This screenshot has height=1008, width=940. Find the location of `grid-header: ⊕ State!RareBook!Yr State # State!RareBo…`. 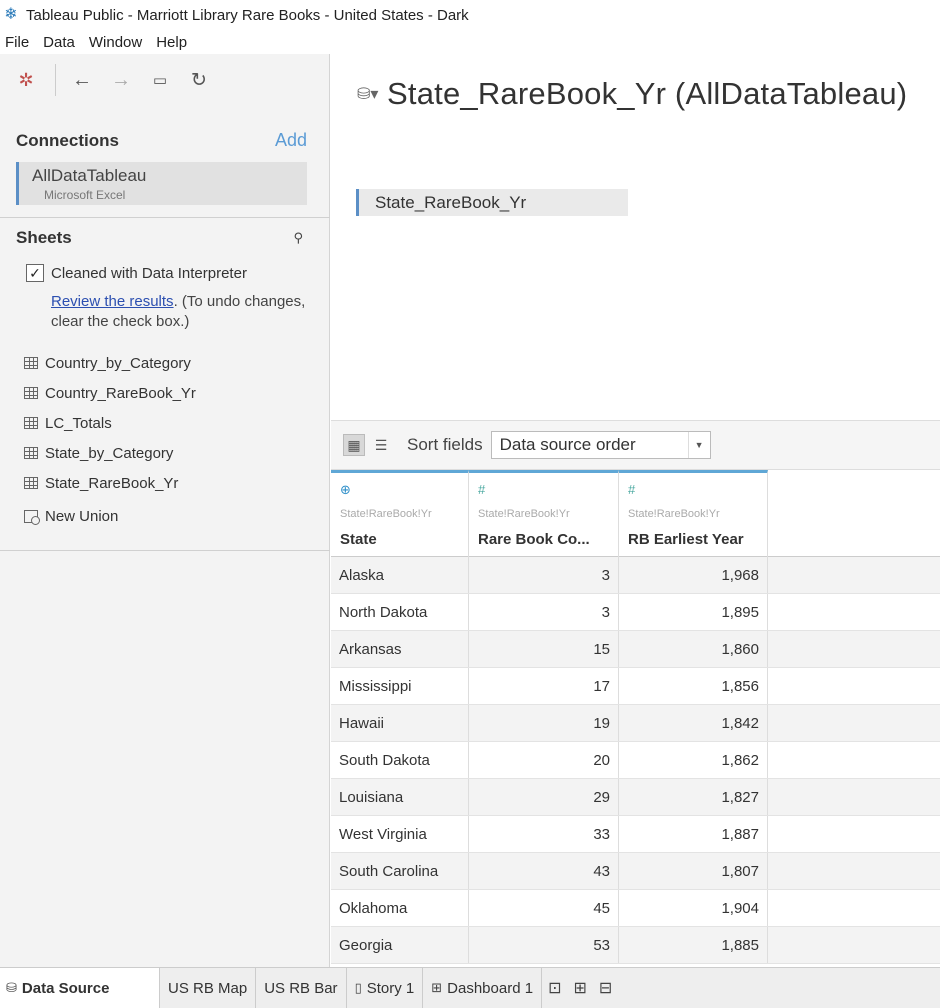

grid-header: ⊕ State!RareBook!Yr State # State!RareBo… is located at coordinates (635, 513).